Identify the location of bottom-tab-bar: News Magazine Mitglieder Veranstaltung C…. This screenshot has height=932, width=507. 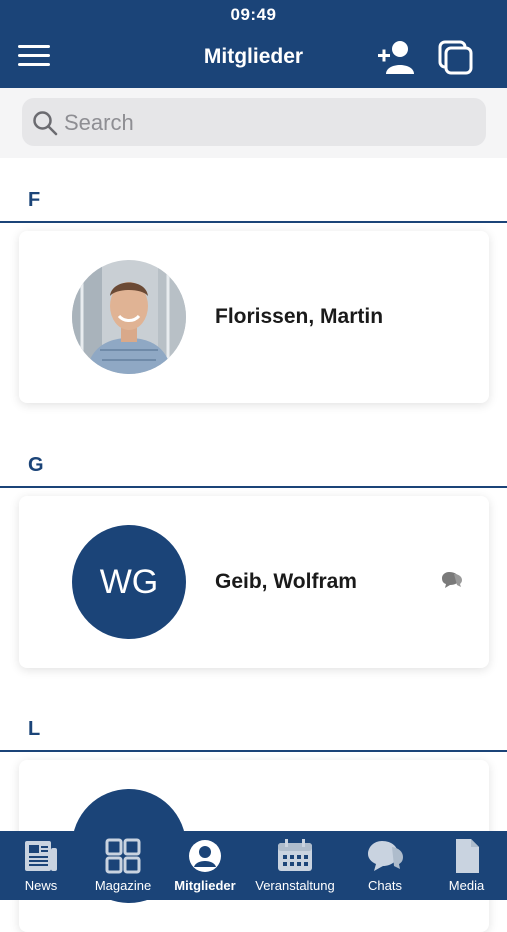
(253, 865).